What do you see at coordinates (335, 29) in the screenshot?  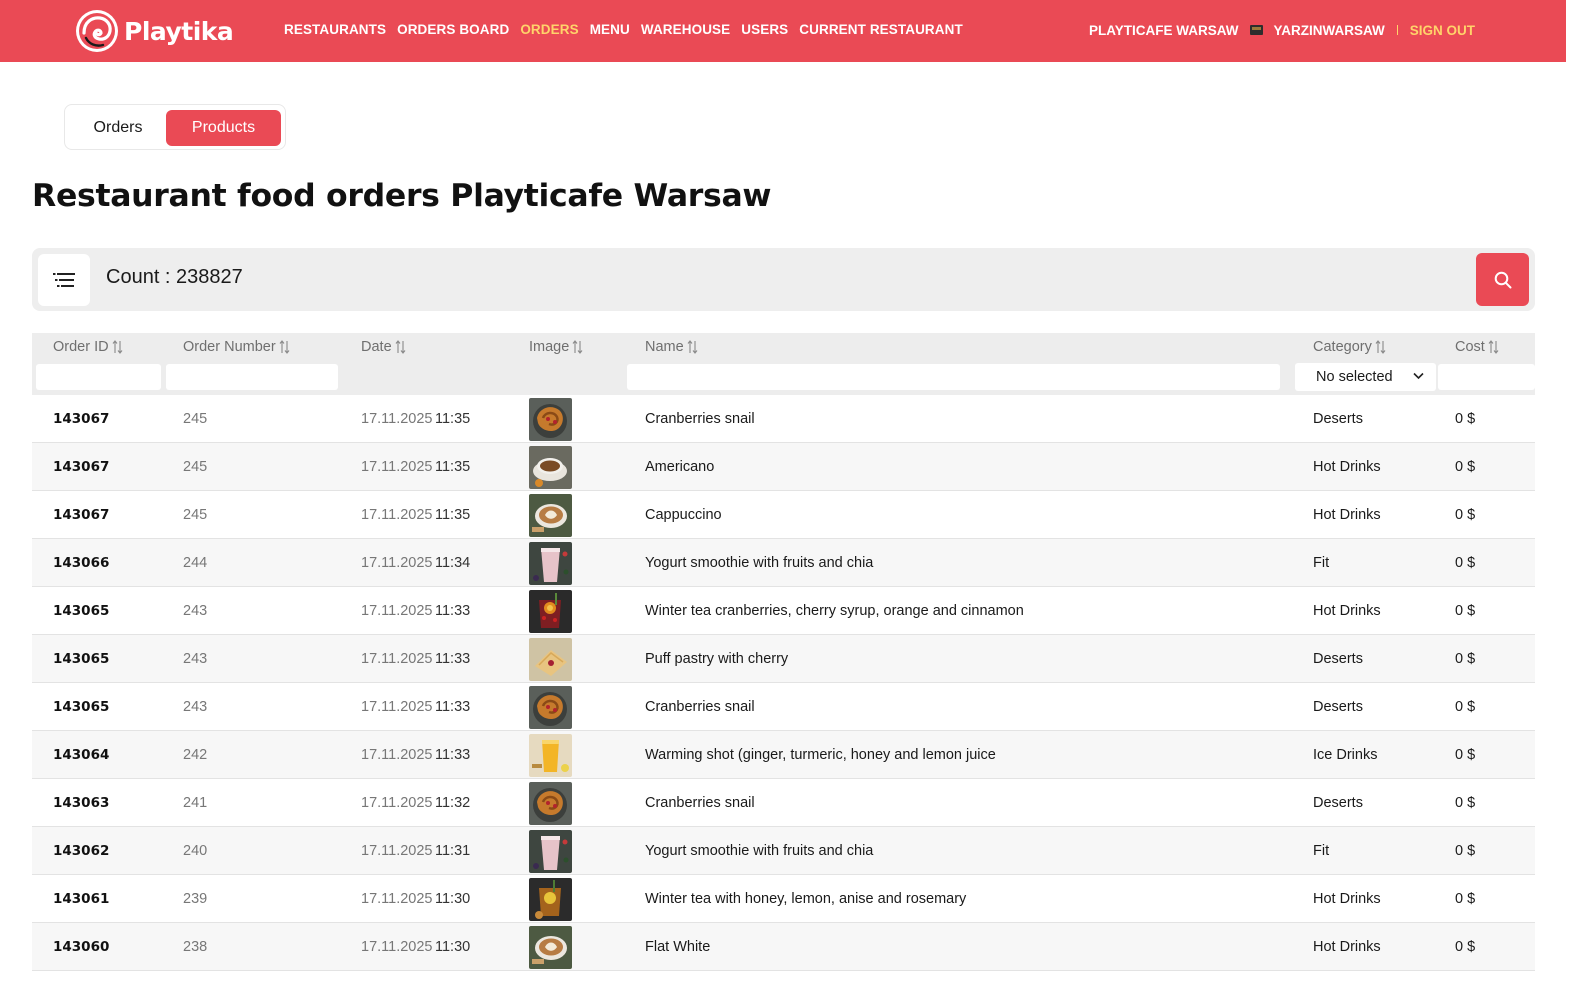 I see `nav-restaurants: RESTAURANTS` at bounding box center [335, 29].